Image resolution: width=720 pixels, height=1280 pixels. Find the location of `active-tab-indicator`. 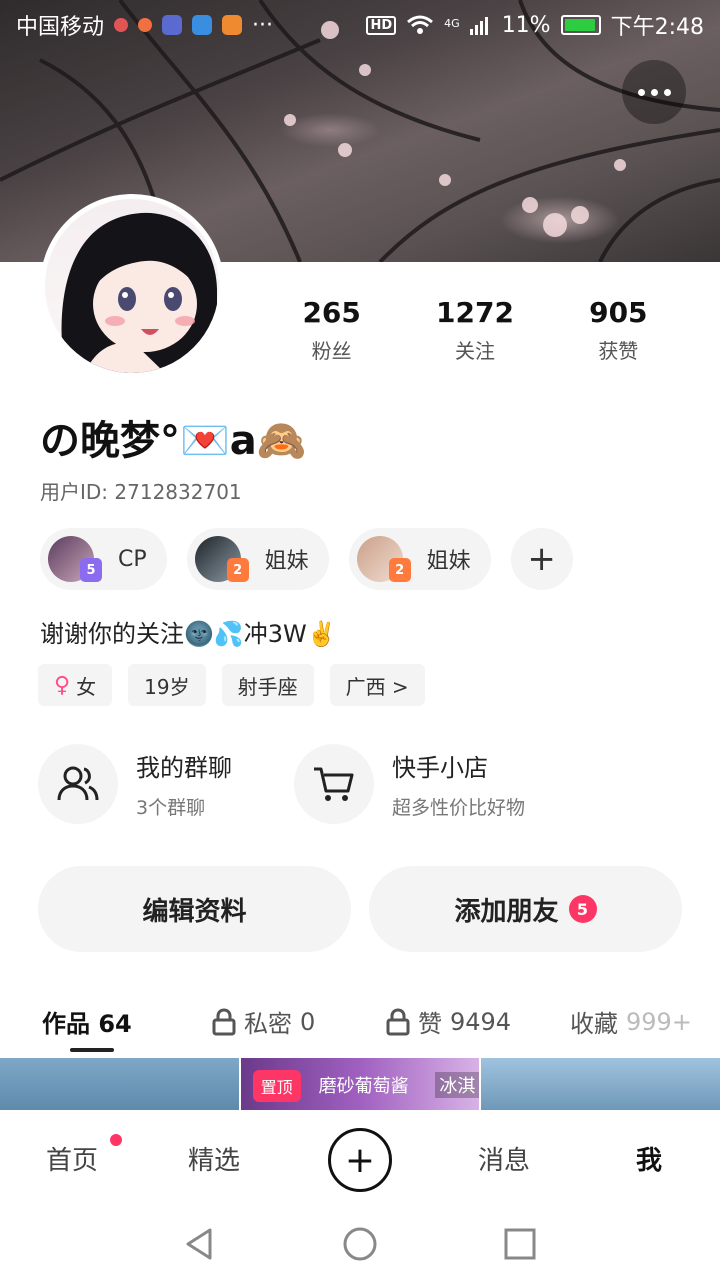

active-tab-indicator is located at coordinates (92, 1050).